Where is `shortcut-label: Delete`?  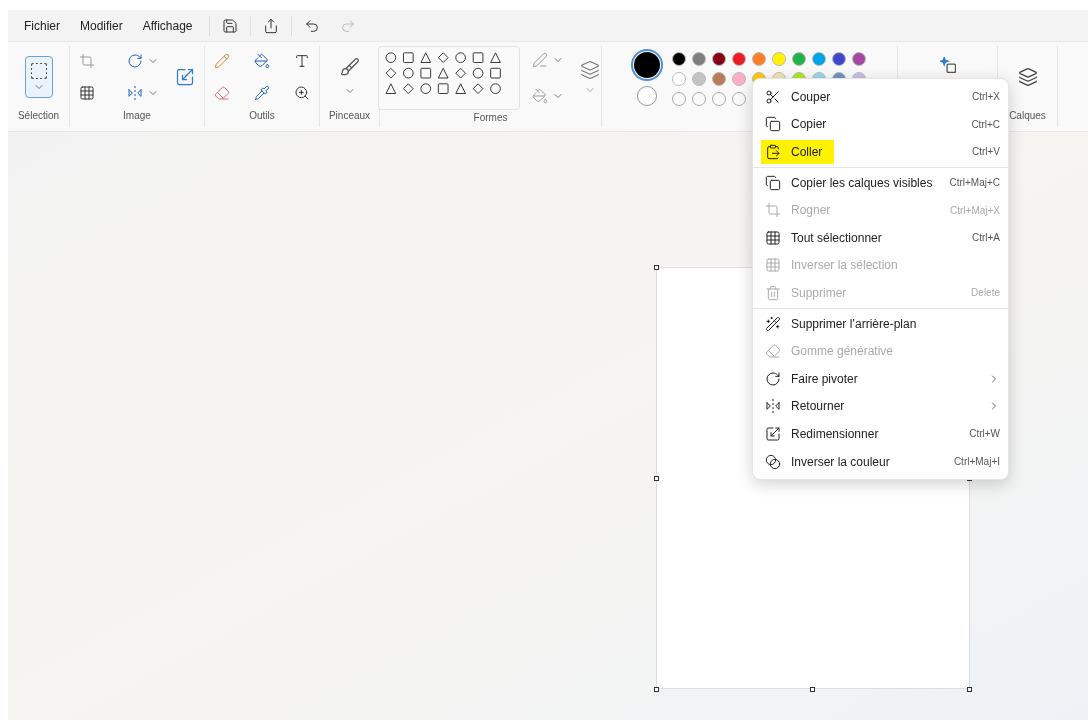 shortcut-label: Delete is located at coordinates (985, 293).